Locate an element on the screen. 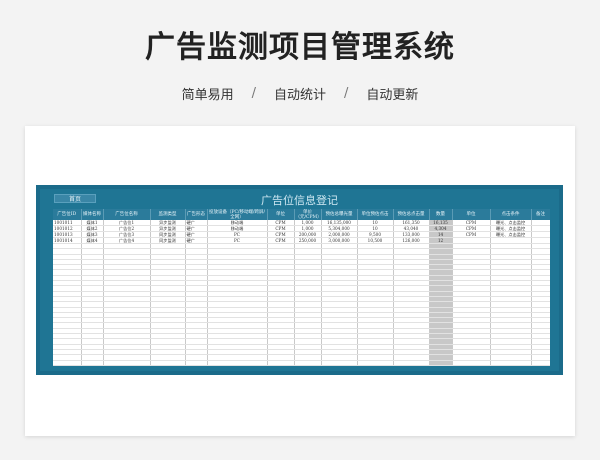 The image size is (600, 460). table-row is located at coordinates (301, 365).